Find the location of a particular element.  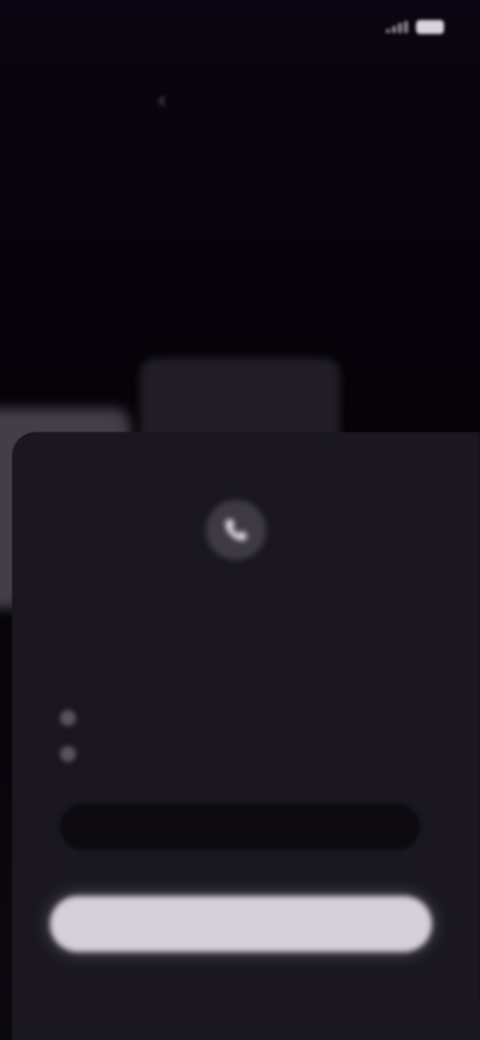

status-bar is located at coordinates (240, 28).